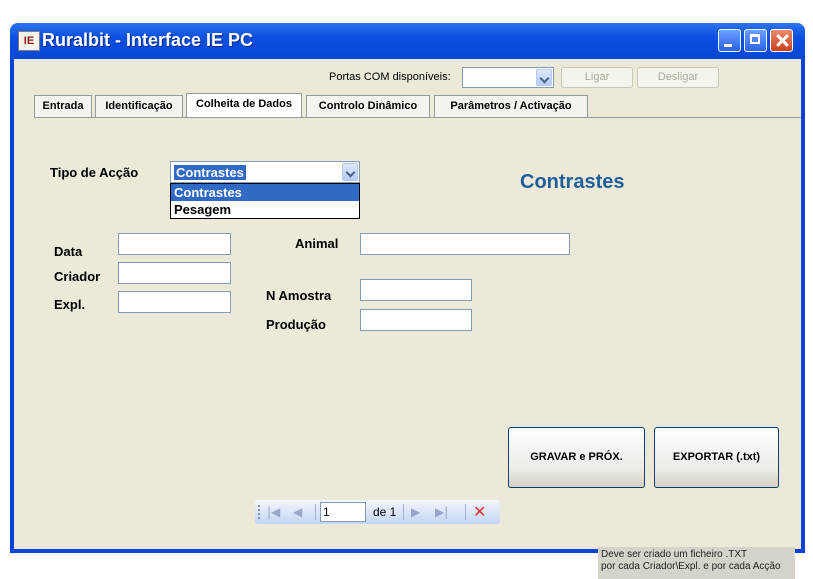  Describe the element at coordinates (70, 304) in the screenshot. I see `expl-label: Expl.` at that location.